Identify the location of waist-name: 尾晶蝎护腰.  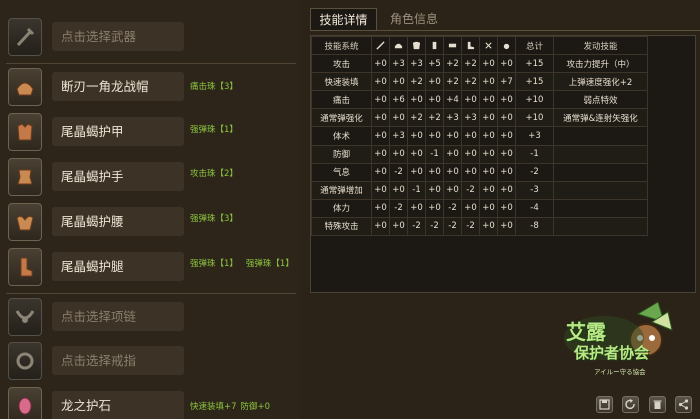
(118, 221).